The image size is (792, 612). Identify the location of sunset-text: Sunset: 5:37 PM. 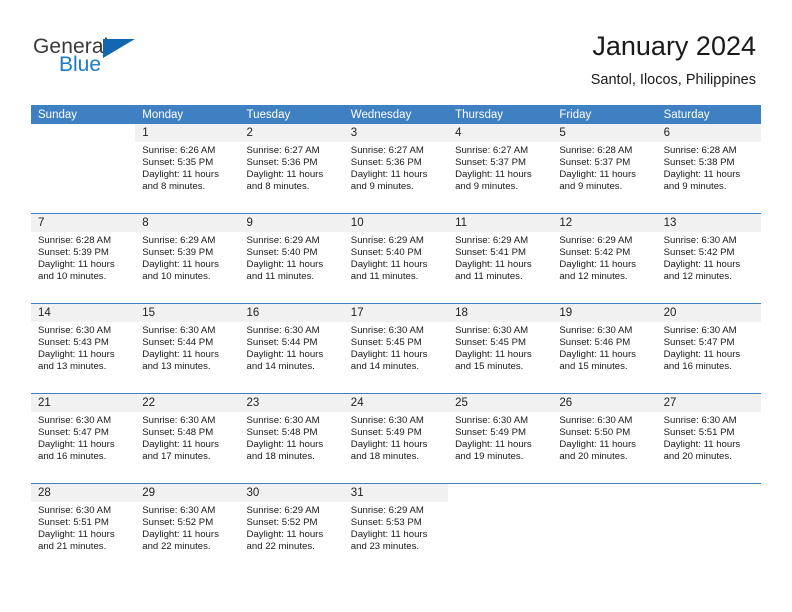
(595, 163).